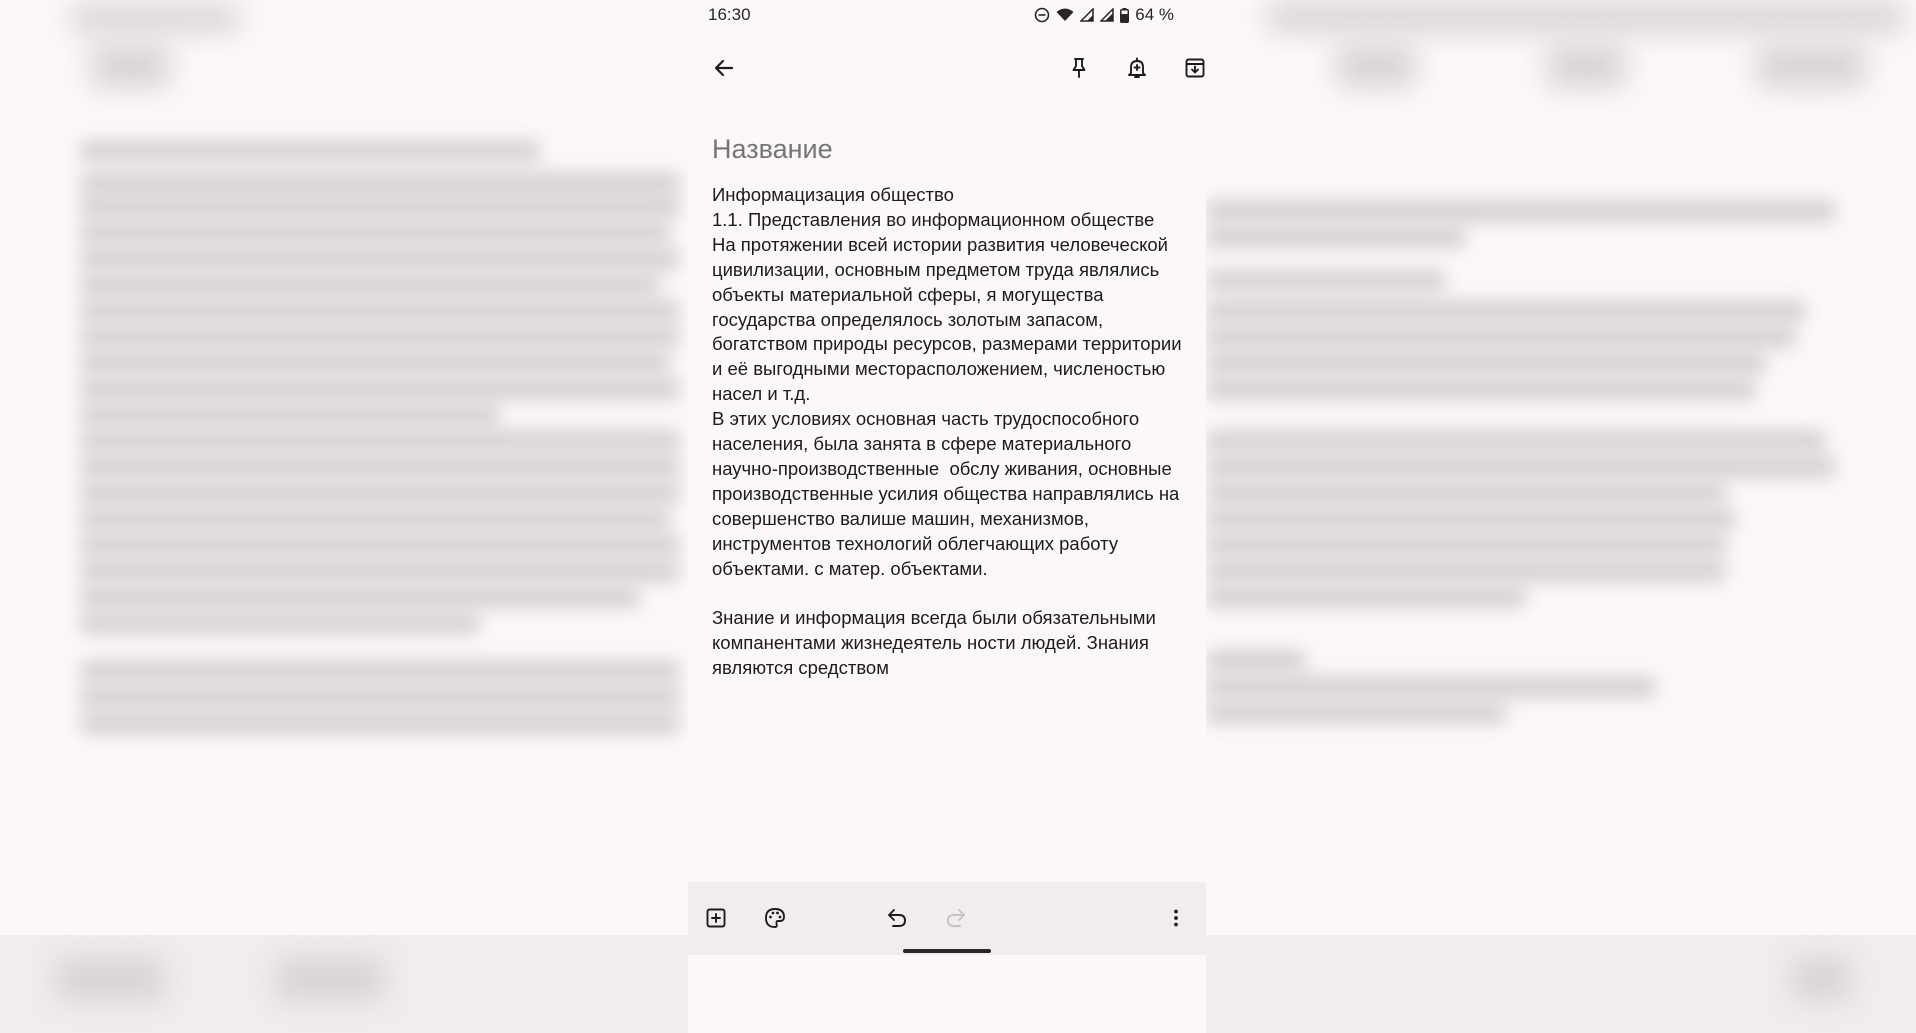 This screenshot has height=1033, width=1916. I want to click on palette-button, so click(775, 918).